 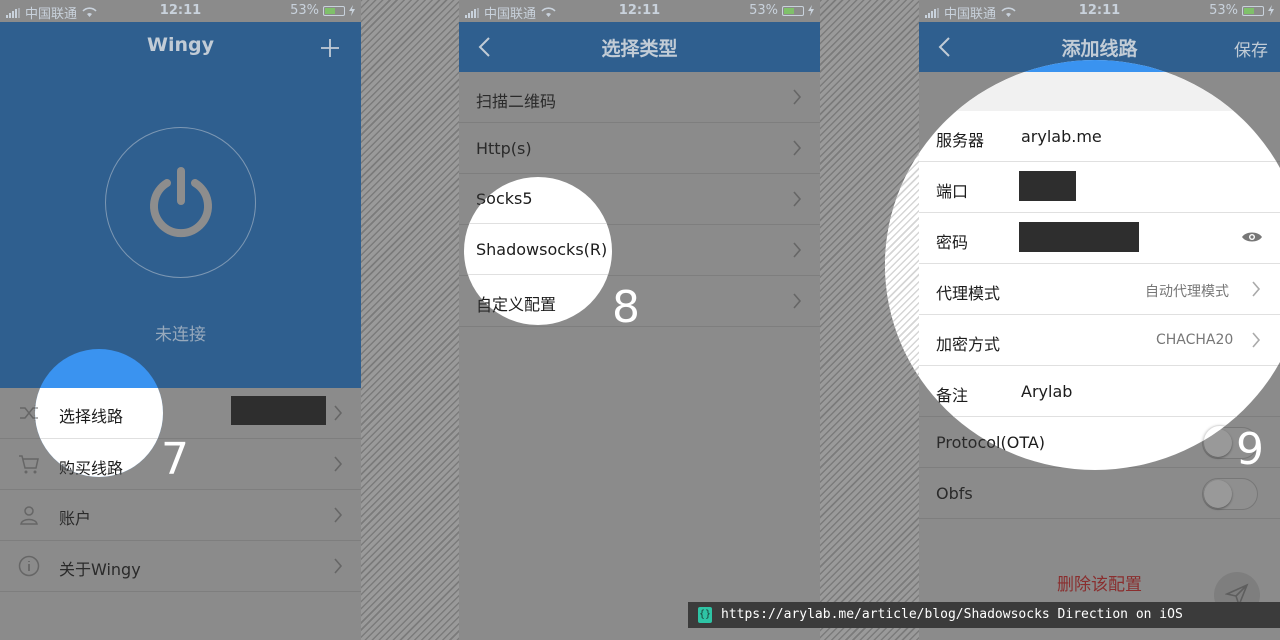 What do you see at coordinates (1099, 49) in the screenshot?
I see `page-title: 添加线路` at bounding box center [1099, 49].